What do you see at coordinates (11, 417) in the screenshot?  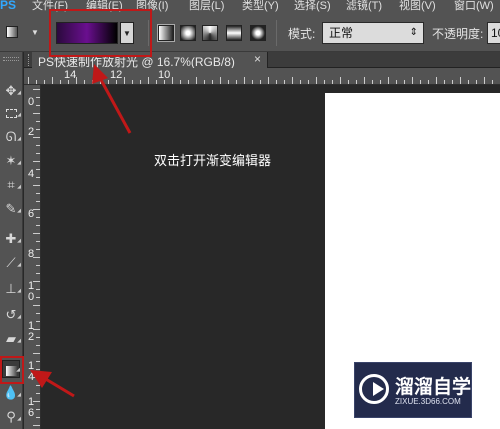 I see `dodge-icon: ⚲ ◢` at bounding box center [11, 417].